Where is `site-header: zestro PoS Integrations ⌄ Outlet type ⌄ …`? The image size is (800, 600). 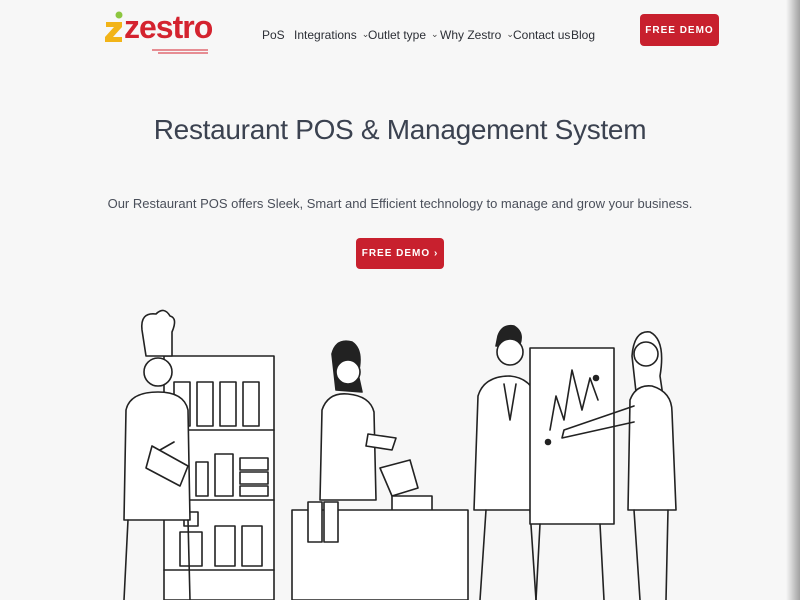 site-header: zestro PoS Integrations ⌄ Outlet type ⌄ … is located at coordinates (400, 32).